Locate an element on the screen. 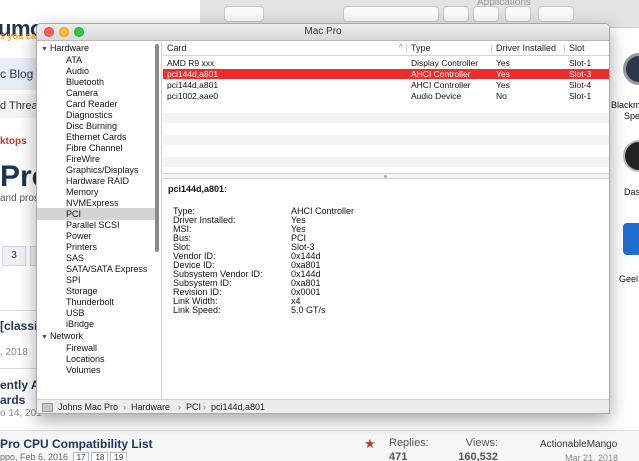 Image resolution: width=639 pixels, height=461 pixels. replies-value: 471 is located at coordinates (398, 456).